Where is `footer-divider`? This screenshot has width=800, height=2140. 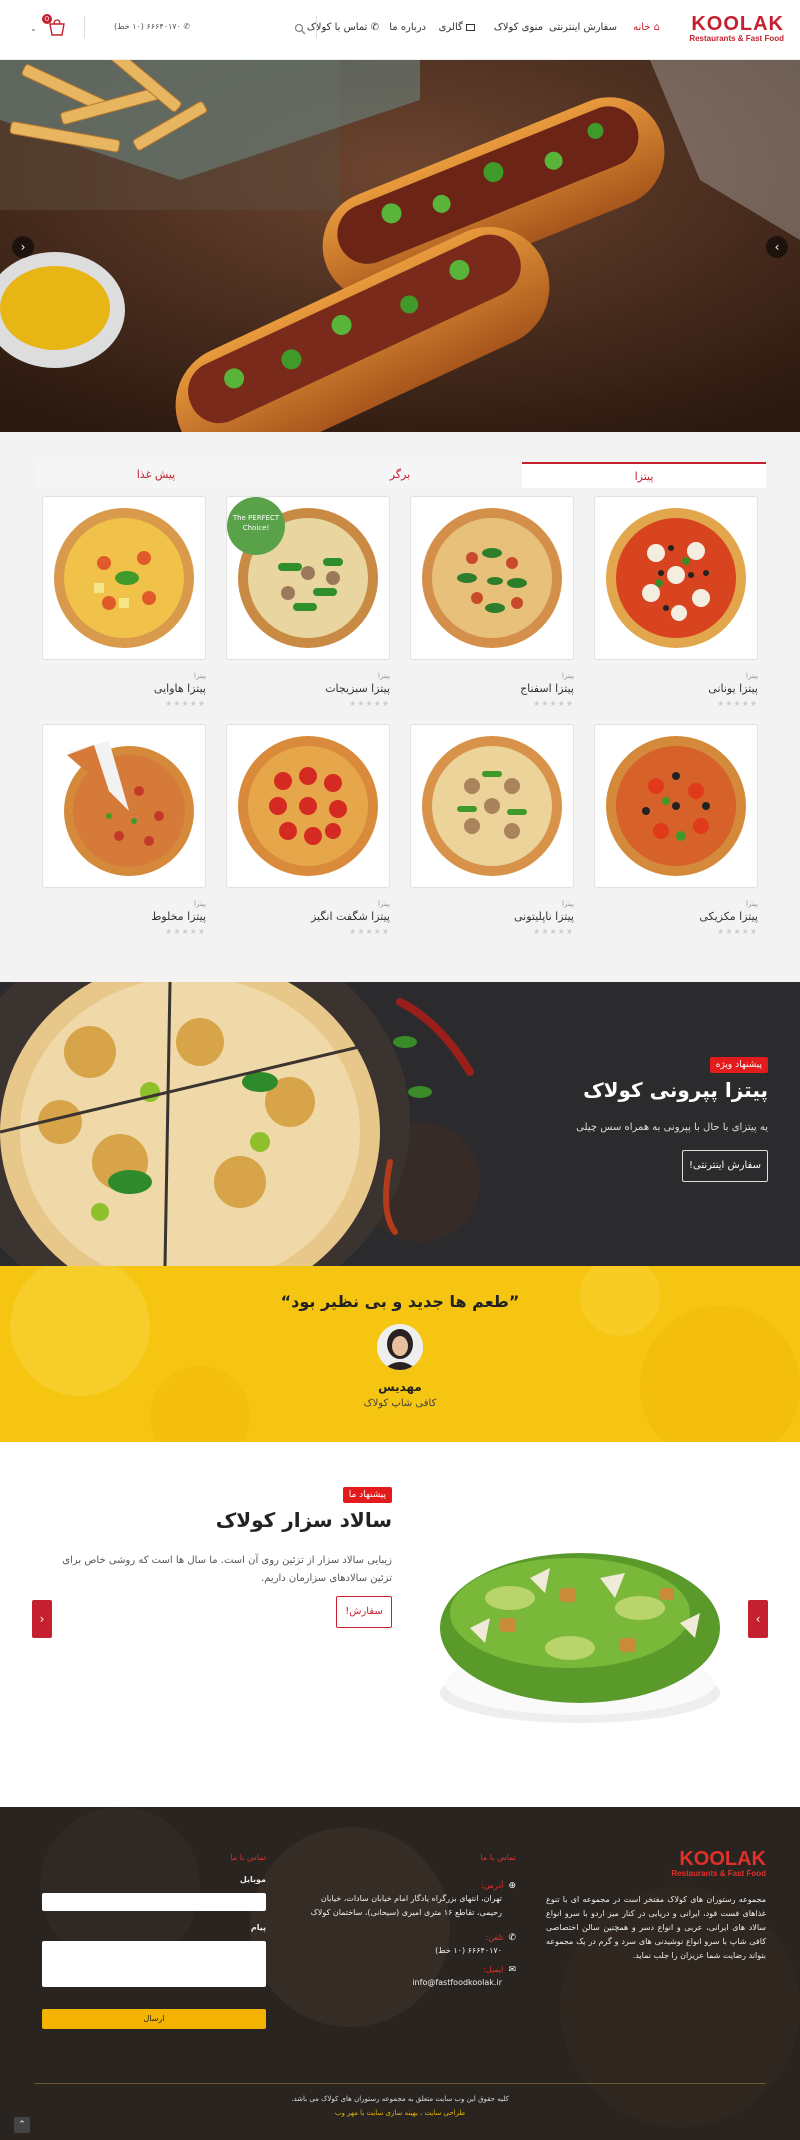
footer-divider is located at coordinates (400, 2083).